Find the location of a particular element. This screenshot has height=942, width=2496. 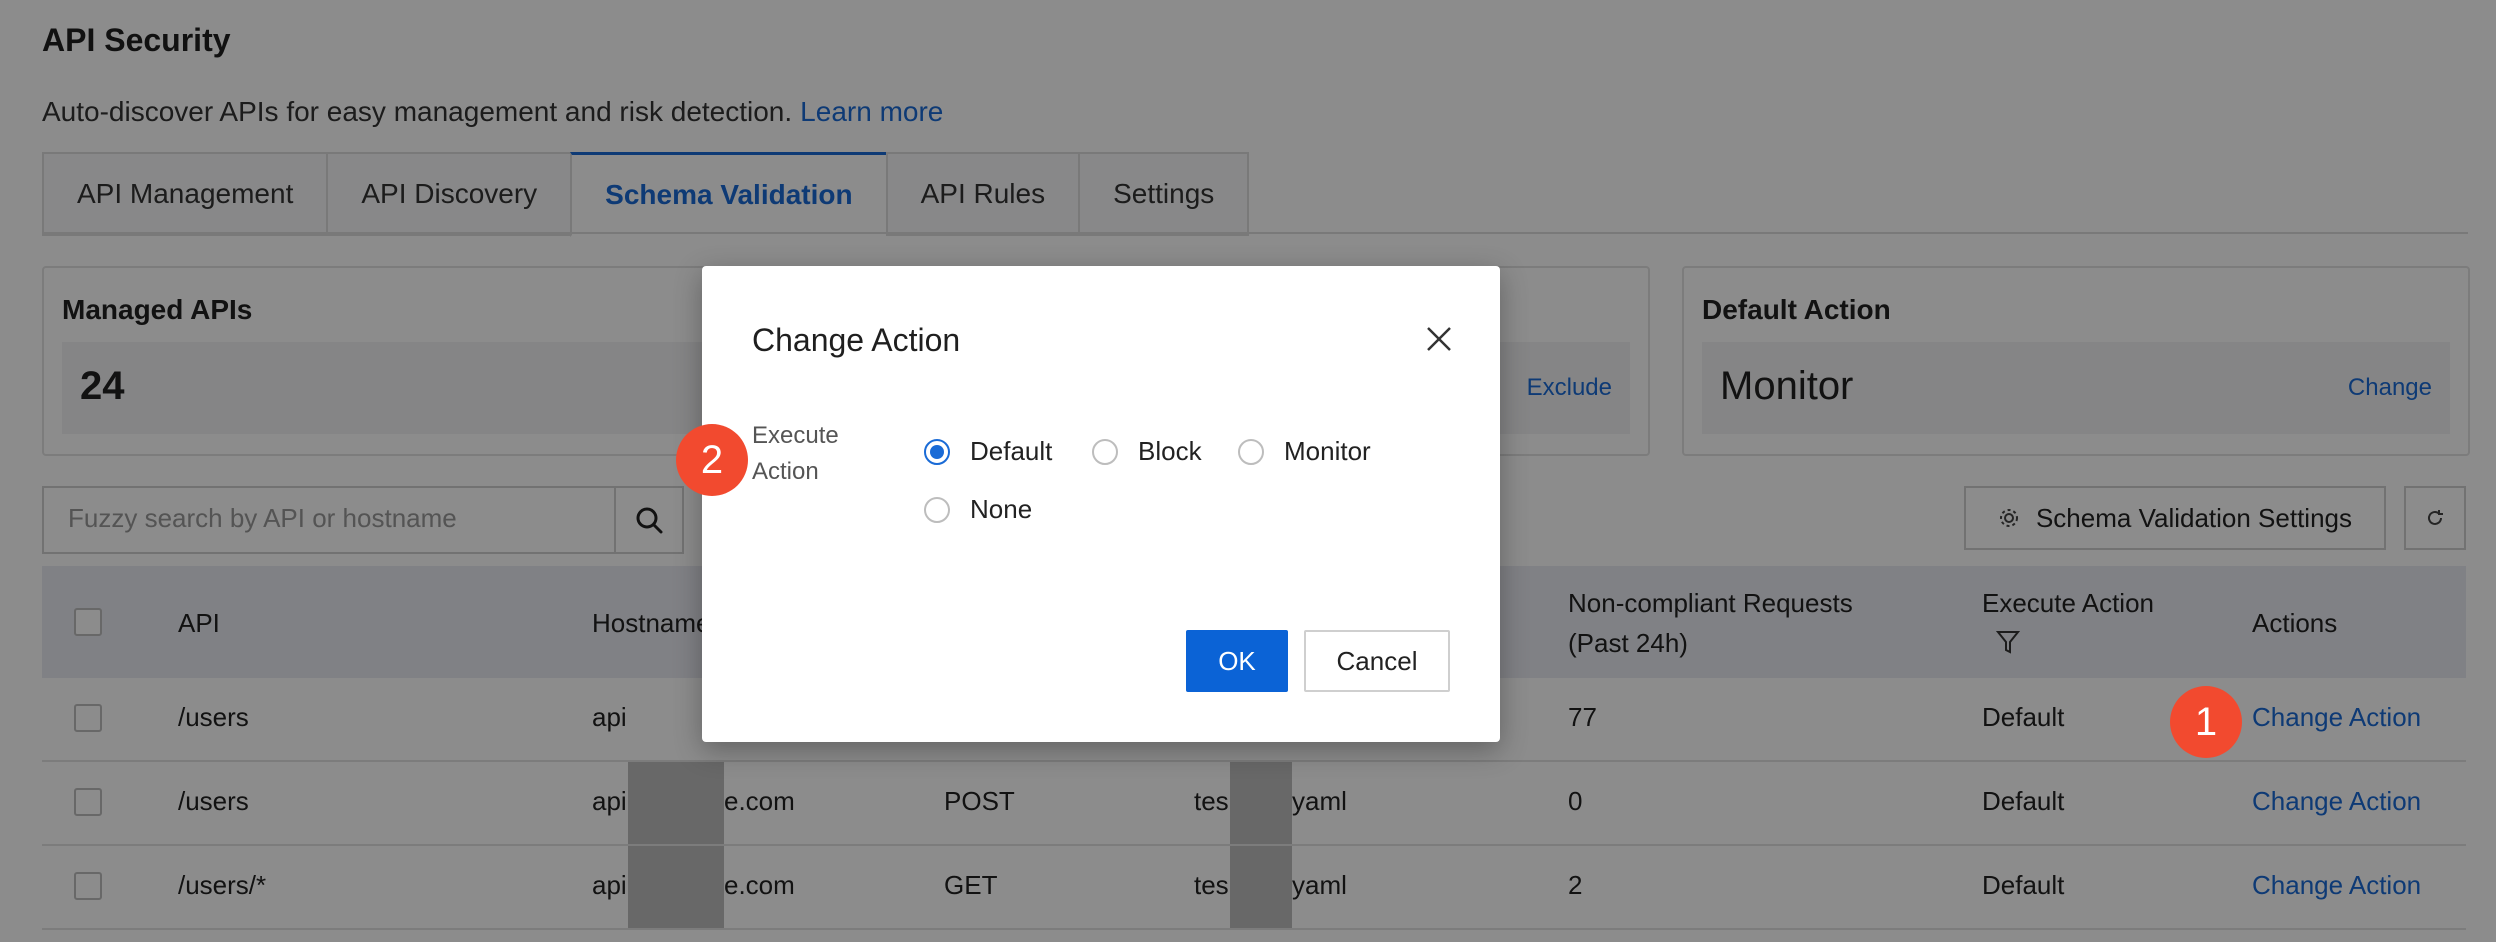

radio-default: Default is located at coordinates (988, 451).